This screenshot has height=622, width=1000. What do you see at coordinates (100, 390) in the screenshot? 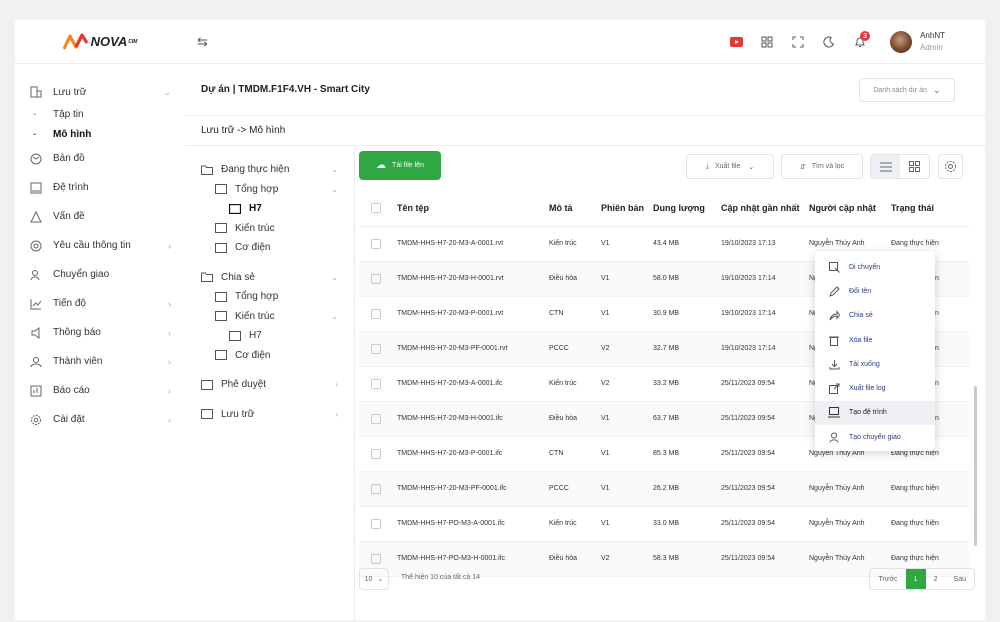
I see `sidebar-item-reports: Báo cáo ›` at bounding box center [100, 390].